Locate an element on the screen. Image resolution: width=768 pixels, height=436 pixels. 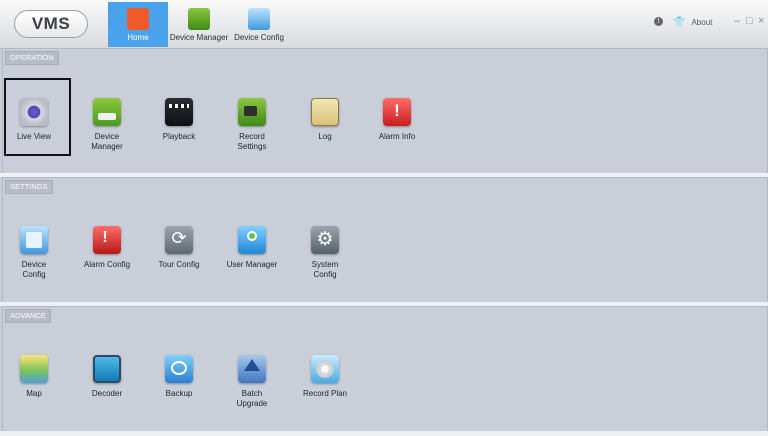
adv-item-label: Batch Upgrade is located at coordinates (252, 398).